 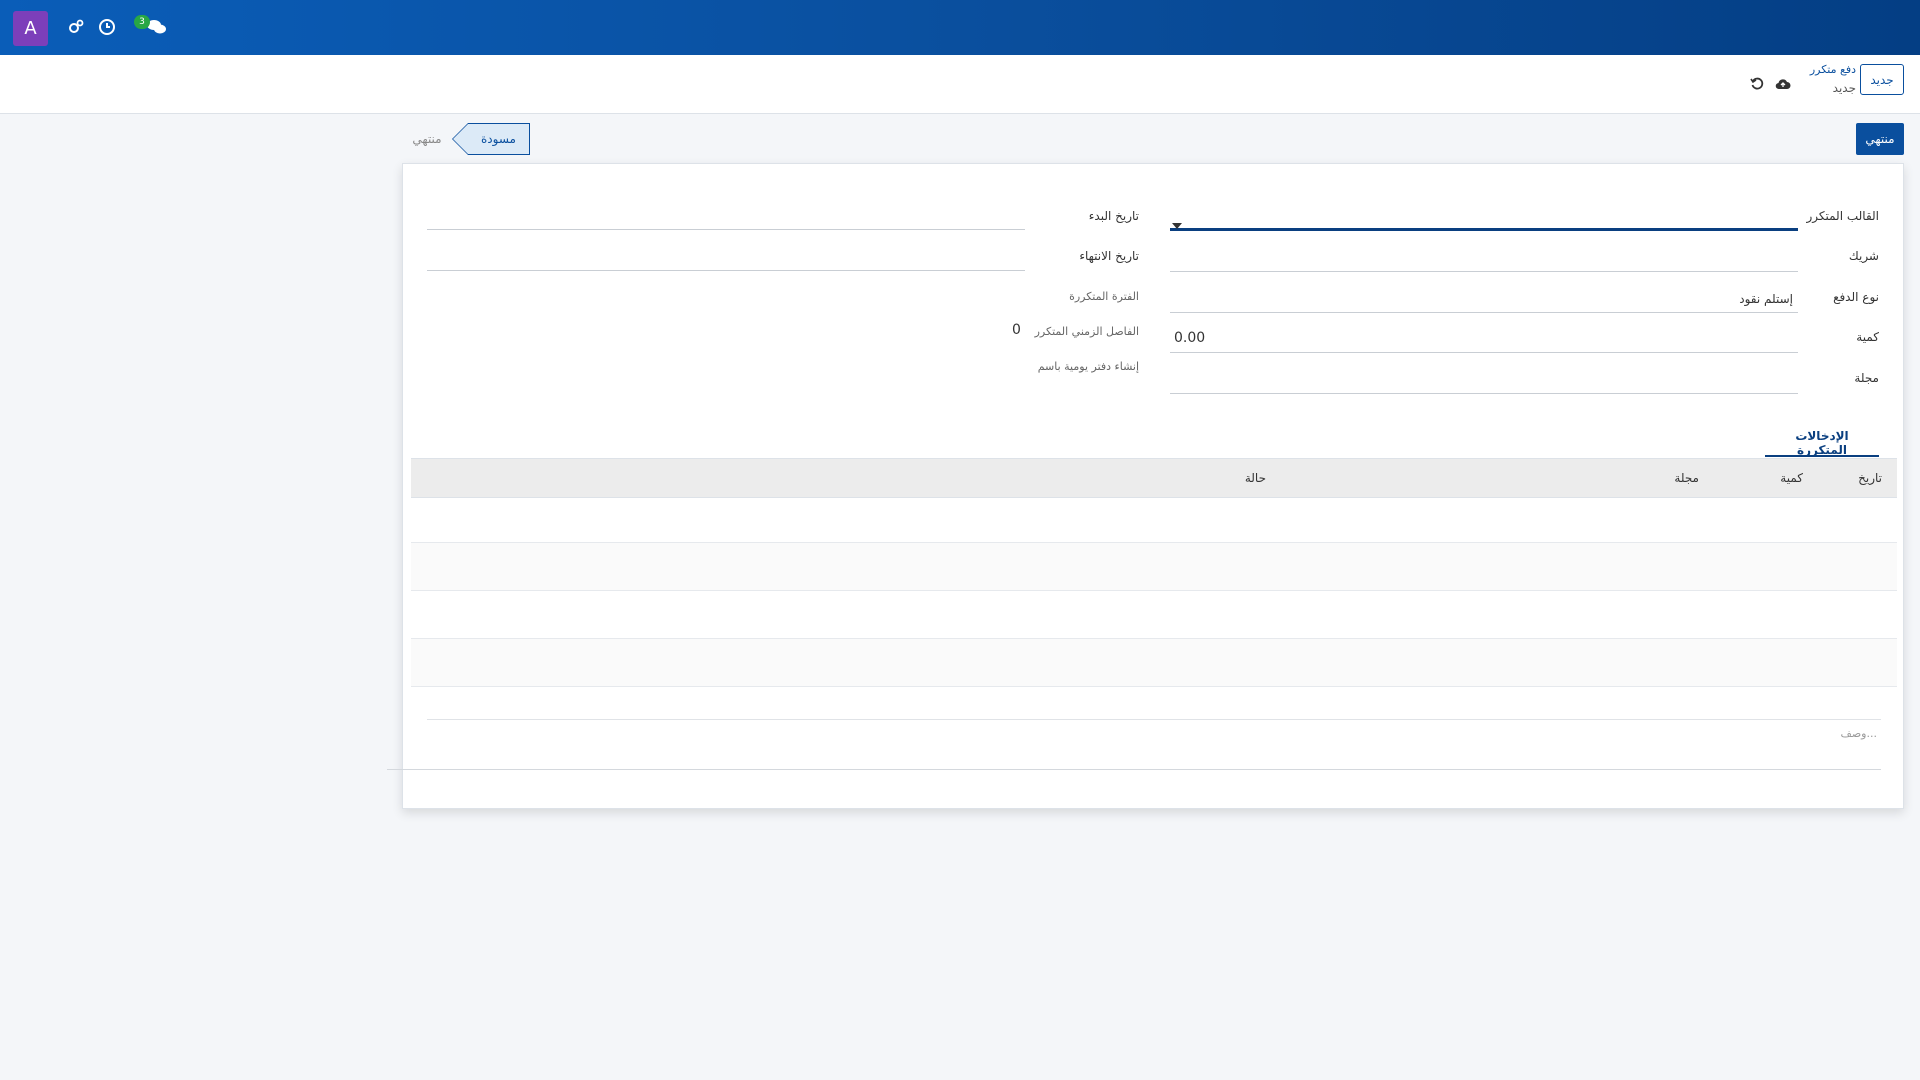 I want to click on journal-field, so click(x=1484, y=393).